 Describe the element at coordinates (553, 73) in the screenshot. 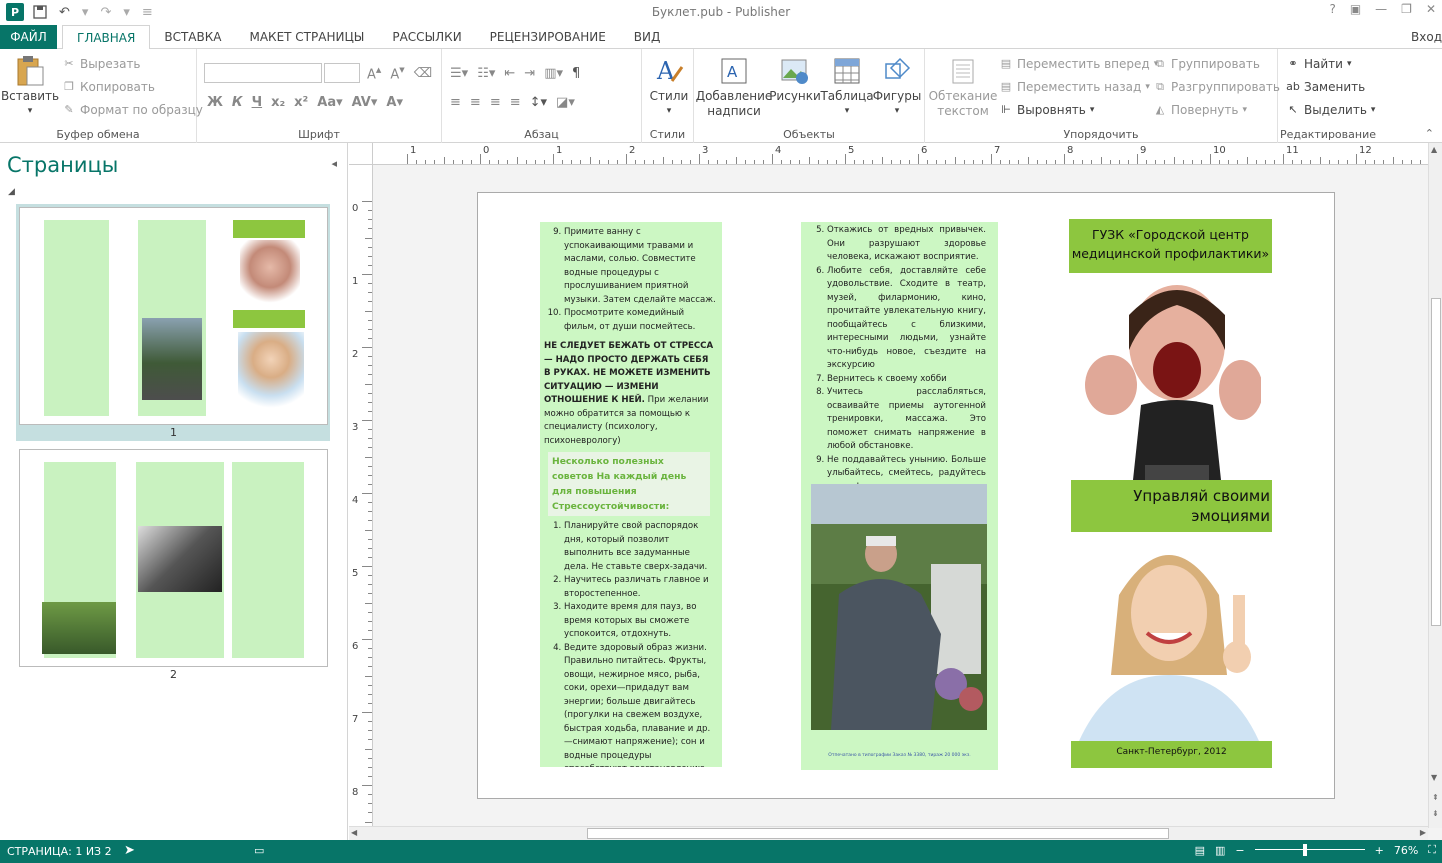

I see `columns-icon: ▥▾` at that location.